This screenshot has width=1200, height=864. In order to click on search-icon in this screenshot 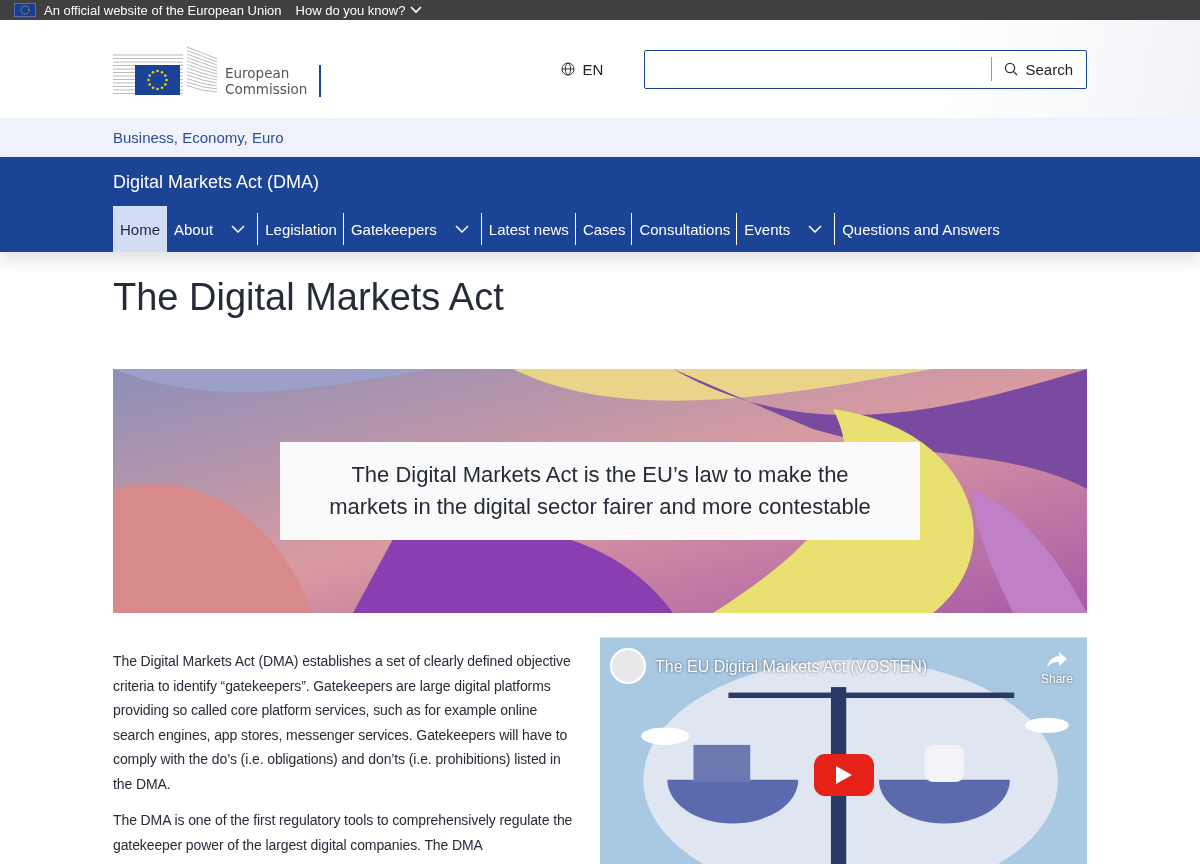, I will do `click(1011, 69)`.